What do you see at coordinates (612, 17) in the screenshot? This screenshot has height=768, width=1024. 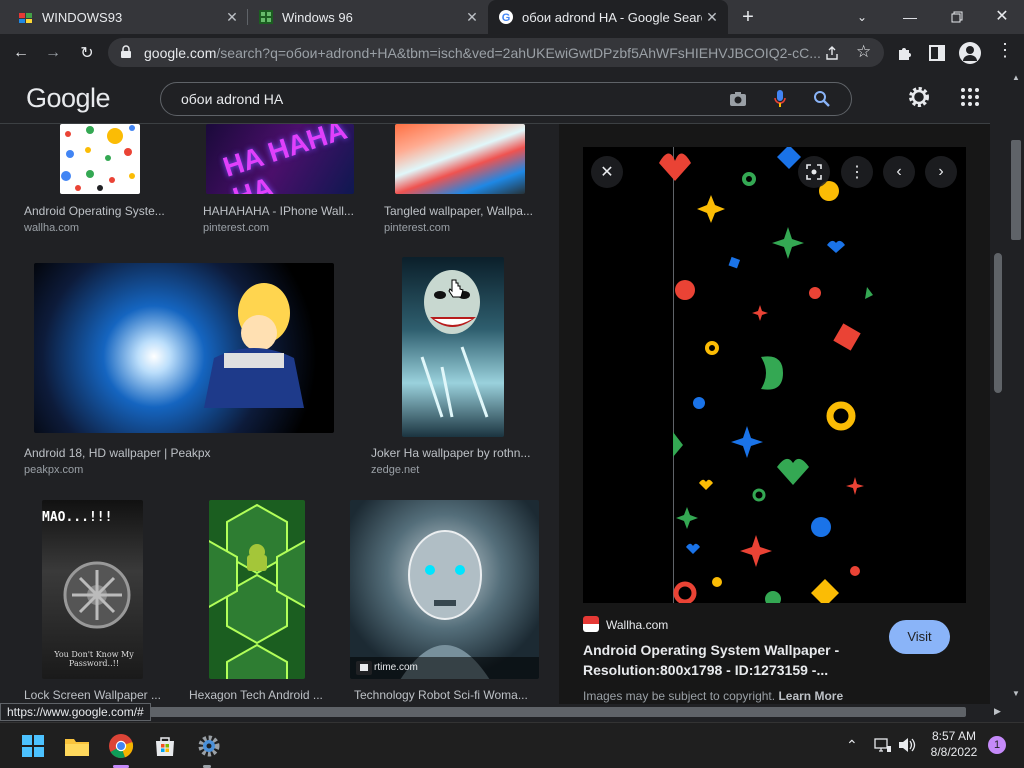 I see `tab-title: обои adrond HA - Google Search` at bounding box center [612, 17].